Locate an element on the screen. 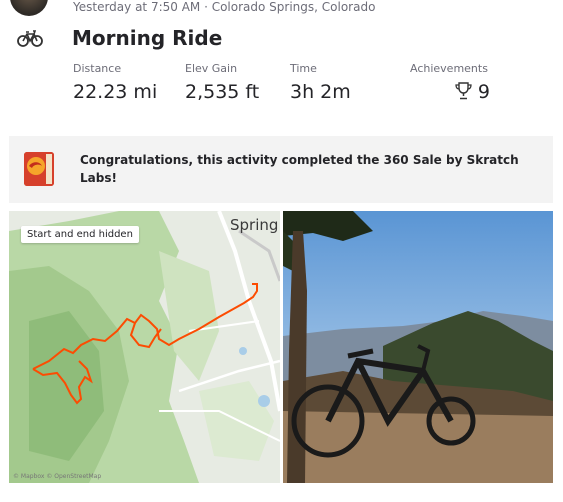 The width and height of the screenshot is (563, 502). stat-value: 9 is located at coordinates (450, 92).